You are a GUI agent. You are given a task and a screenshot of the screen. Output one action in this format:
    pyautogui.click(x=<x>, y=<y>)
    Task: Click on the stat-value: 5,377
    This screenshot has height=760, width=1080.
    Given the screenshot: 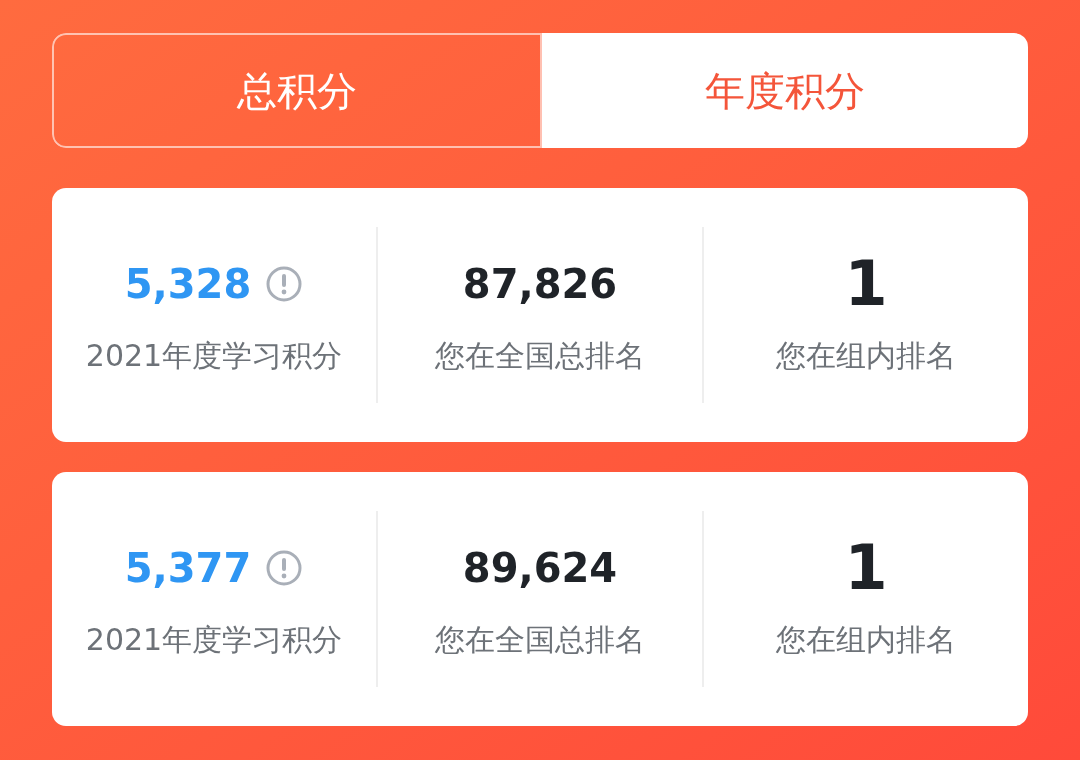 What is the action you would take?
    pyautogui.click(x=188, y=568)
    